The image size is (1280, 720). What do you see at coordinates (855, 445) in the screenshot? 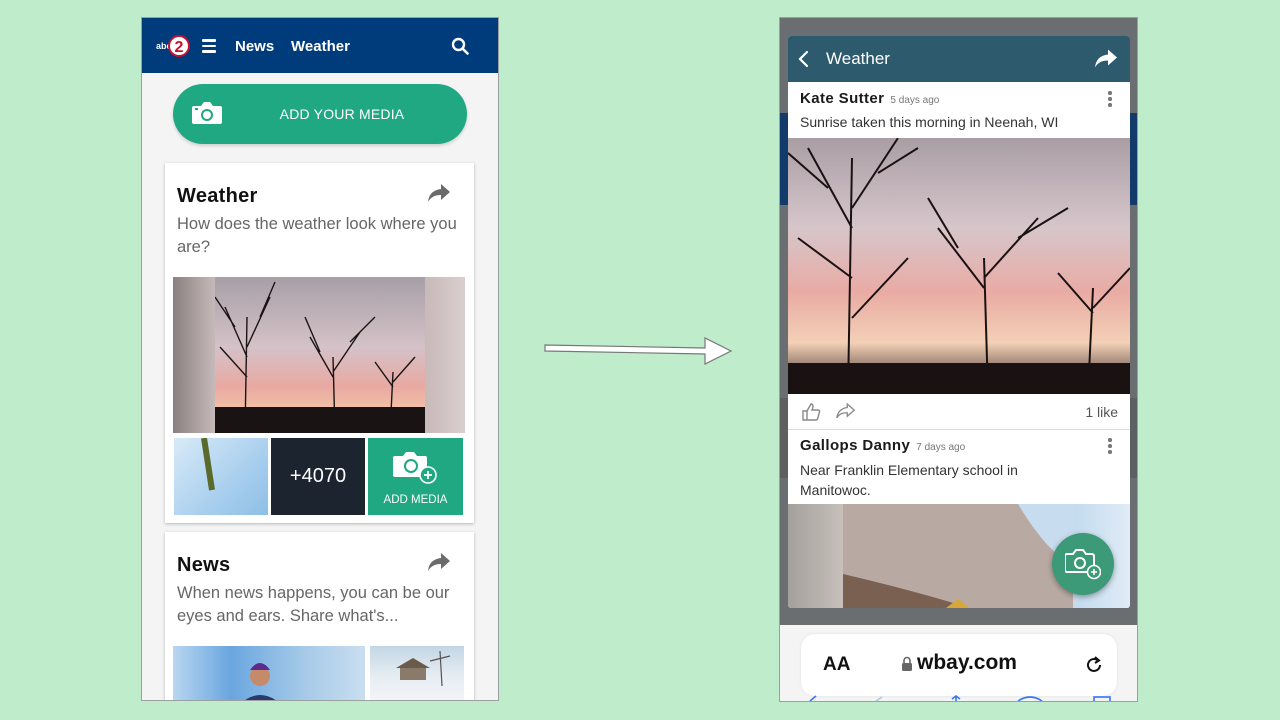
I see `post-author-name: Gallops Danny` at bounding box center [855, 445].